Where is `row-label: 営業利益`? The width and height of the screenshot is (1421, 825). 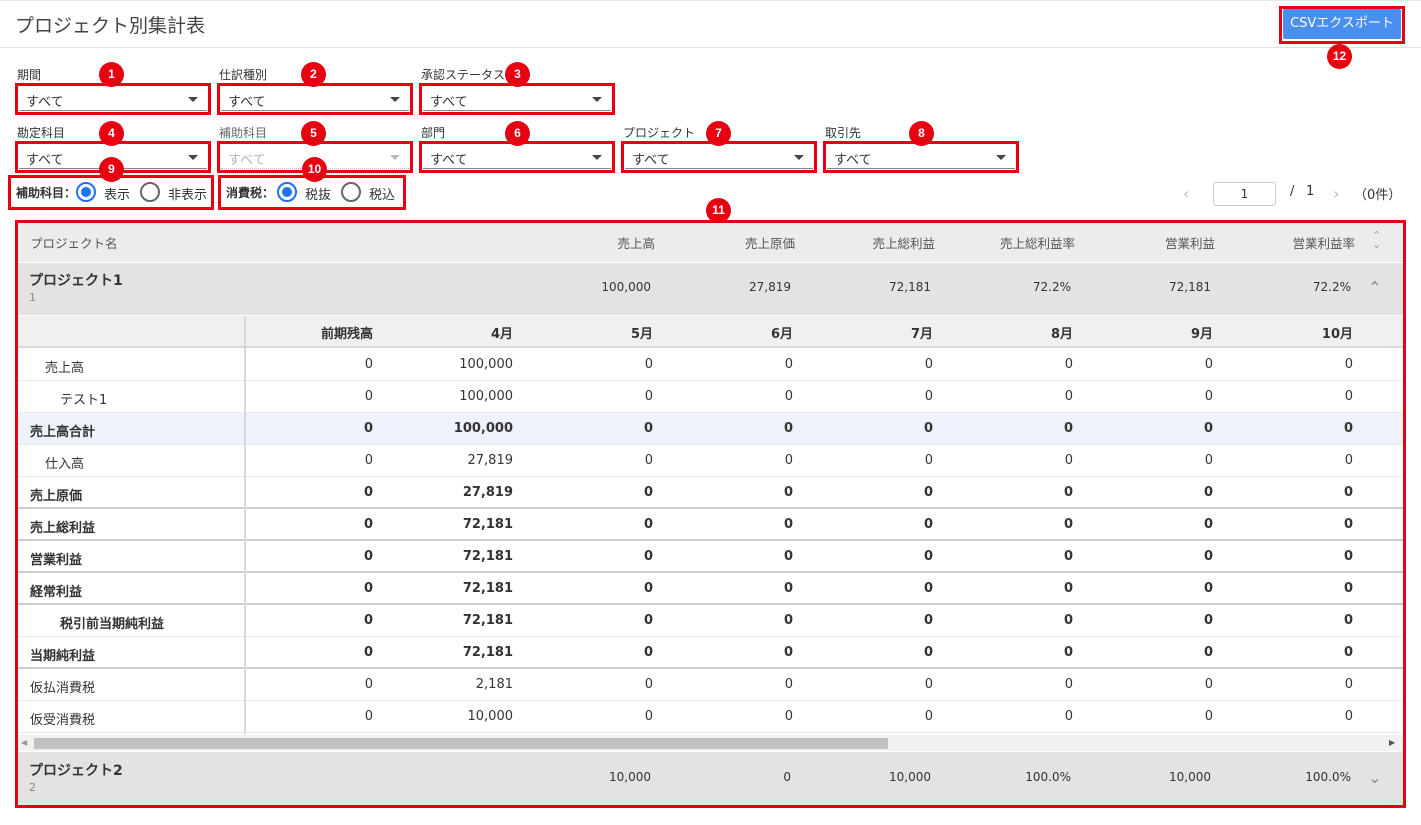 row-label: 営業利益 is located at coordinates (56, 560).